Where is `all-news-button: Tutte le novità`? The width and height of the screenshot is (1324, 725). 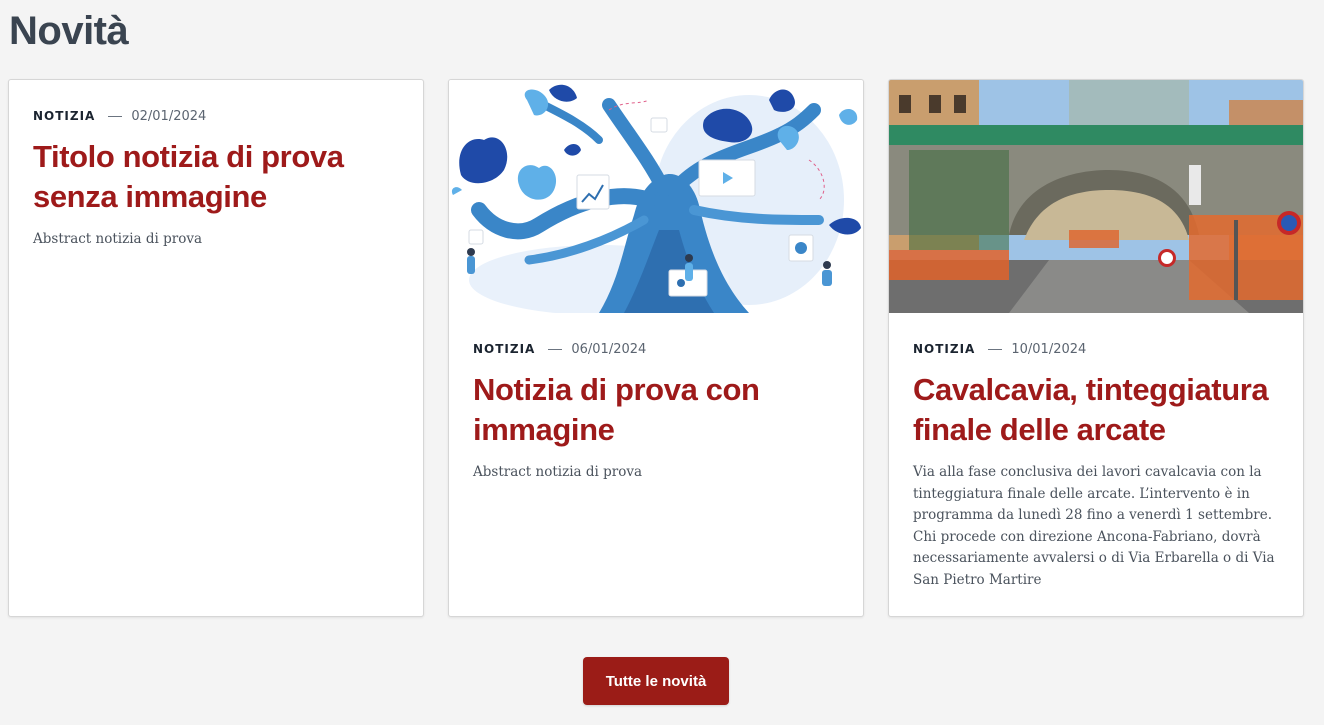
all-news-button: Tutte le novità is located at coordinates (656, 681).